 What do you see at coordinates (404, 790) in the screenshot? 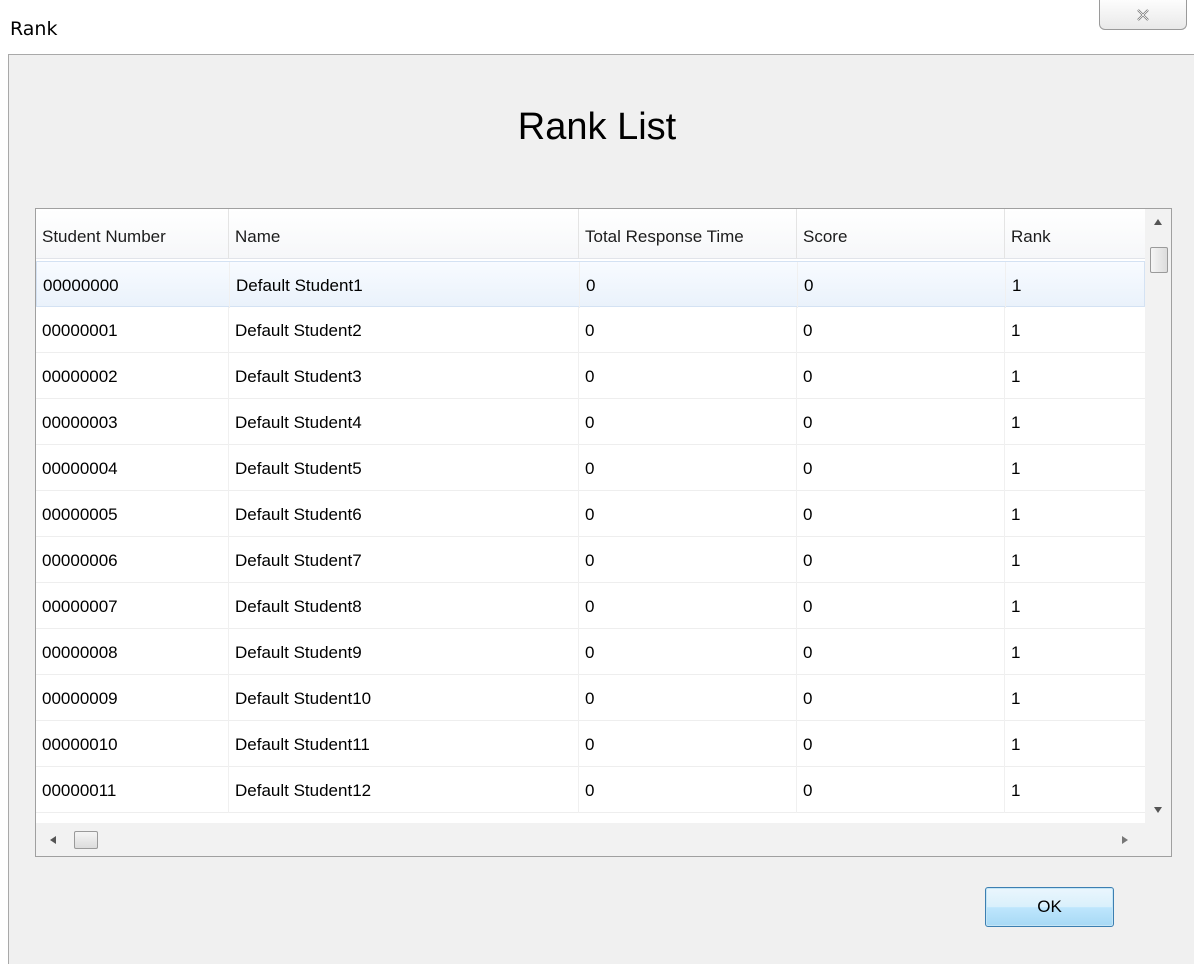
I see `cell-name: Default Student12` at bounding box center [404, 790].